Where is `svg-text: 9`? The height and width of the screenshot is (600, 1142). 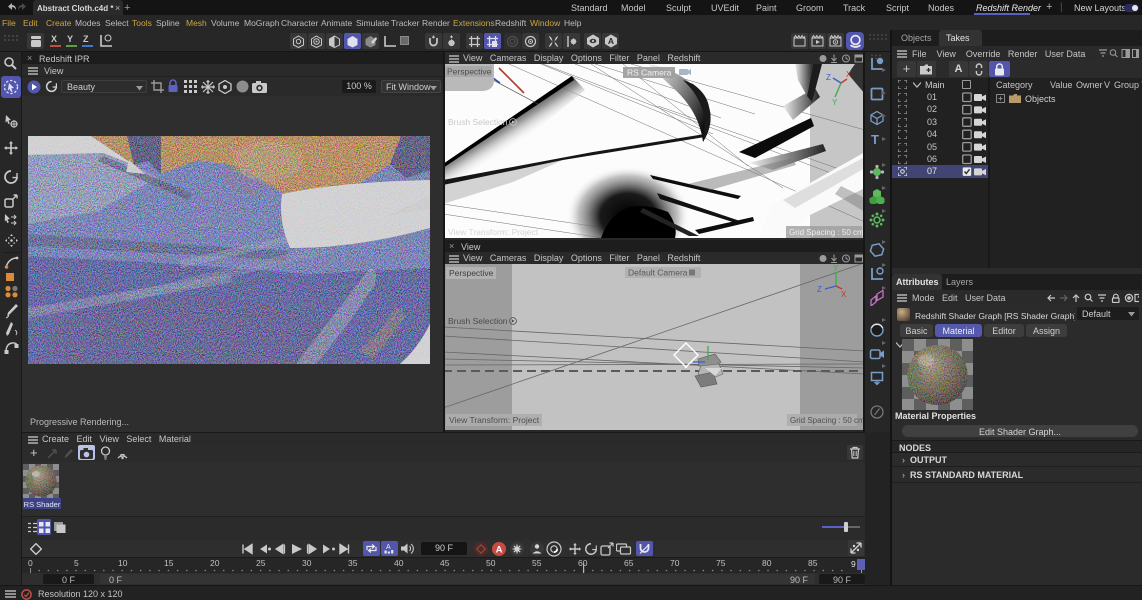
svg-text: 9 is located at coordinates (853, 564).